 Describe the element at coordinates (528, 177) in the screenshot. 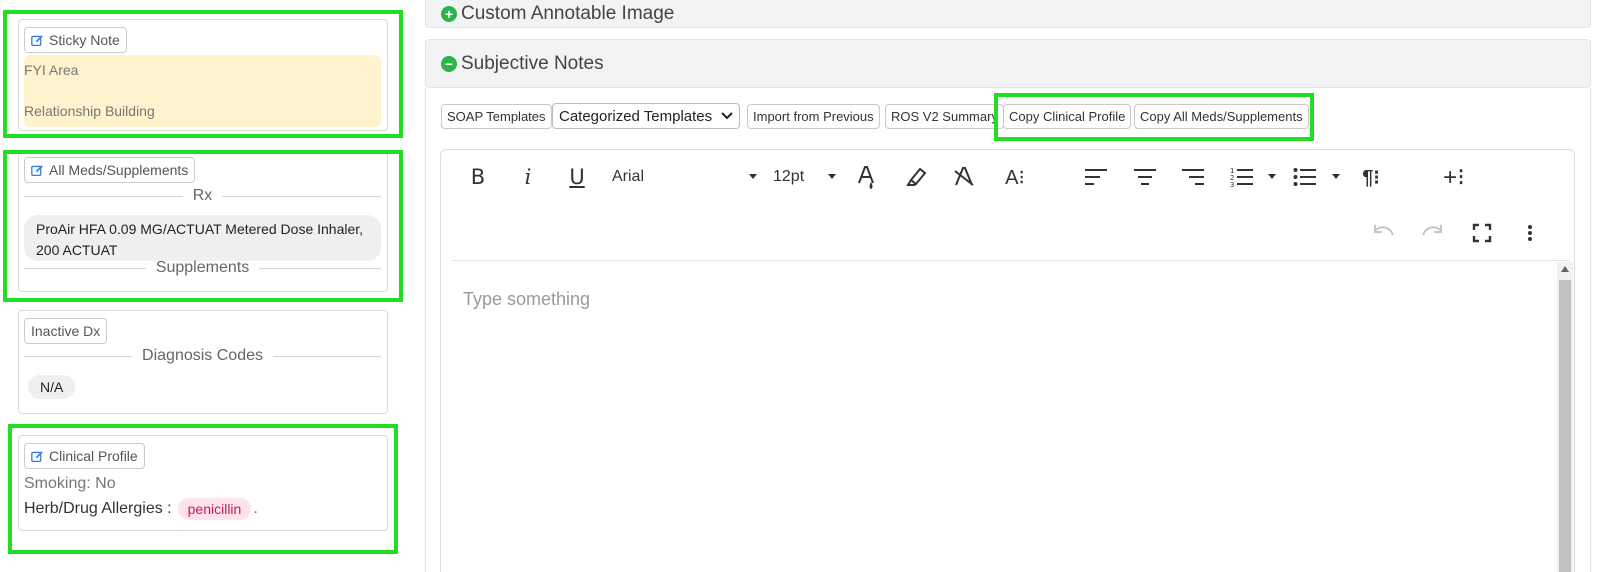

I see `italic-icon: i` at that location.